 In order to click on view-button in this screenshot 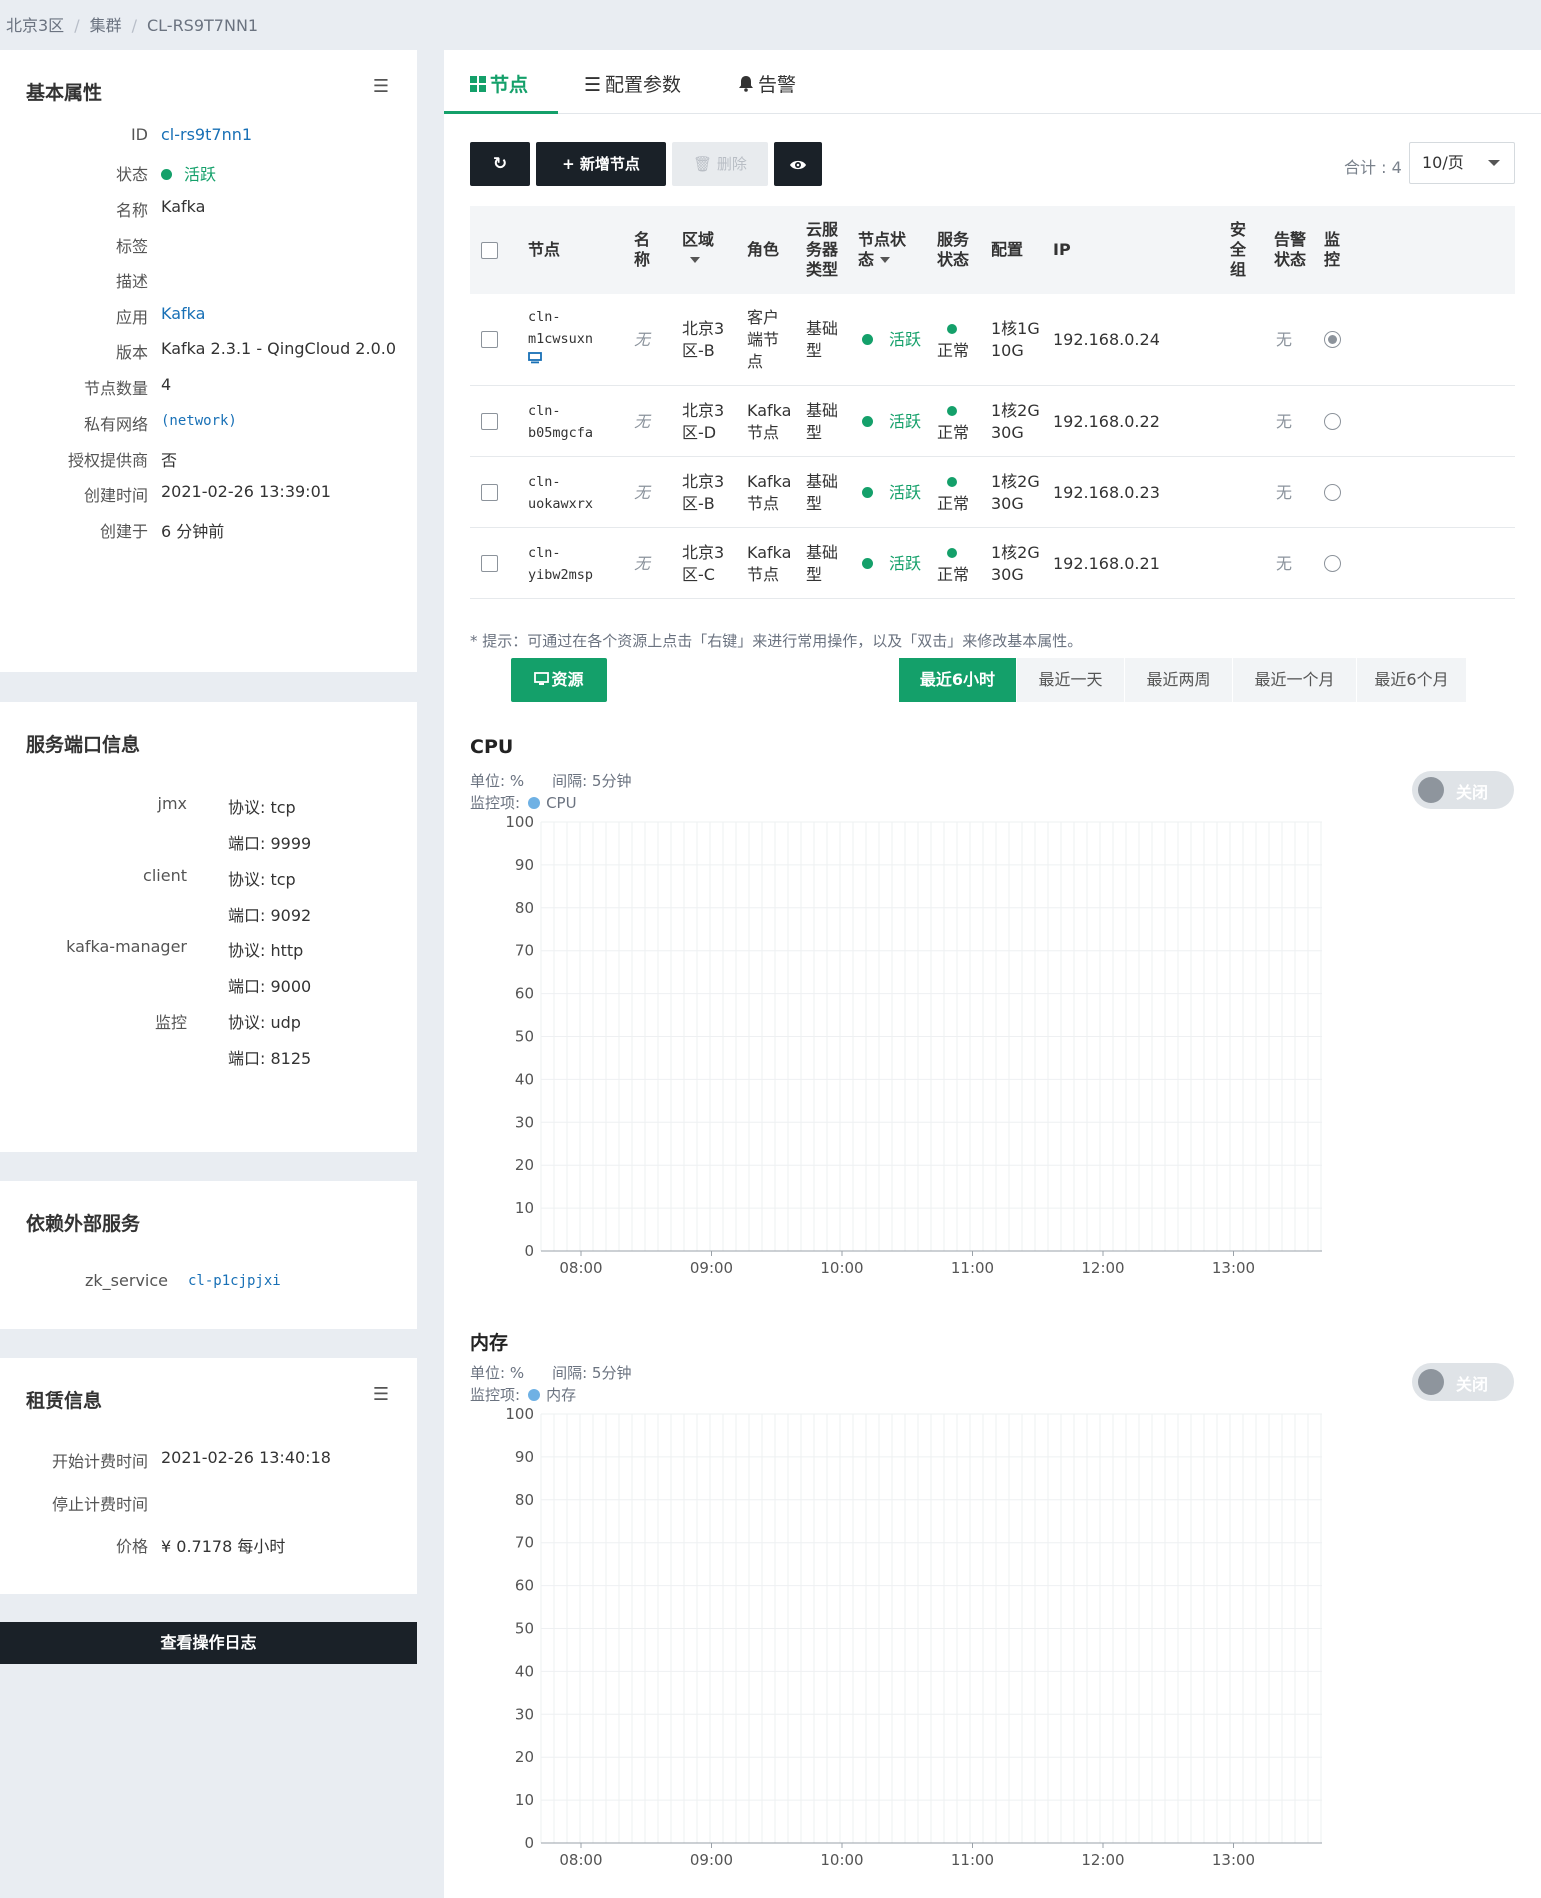, I will do `click(798, 164)`.